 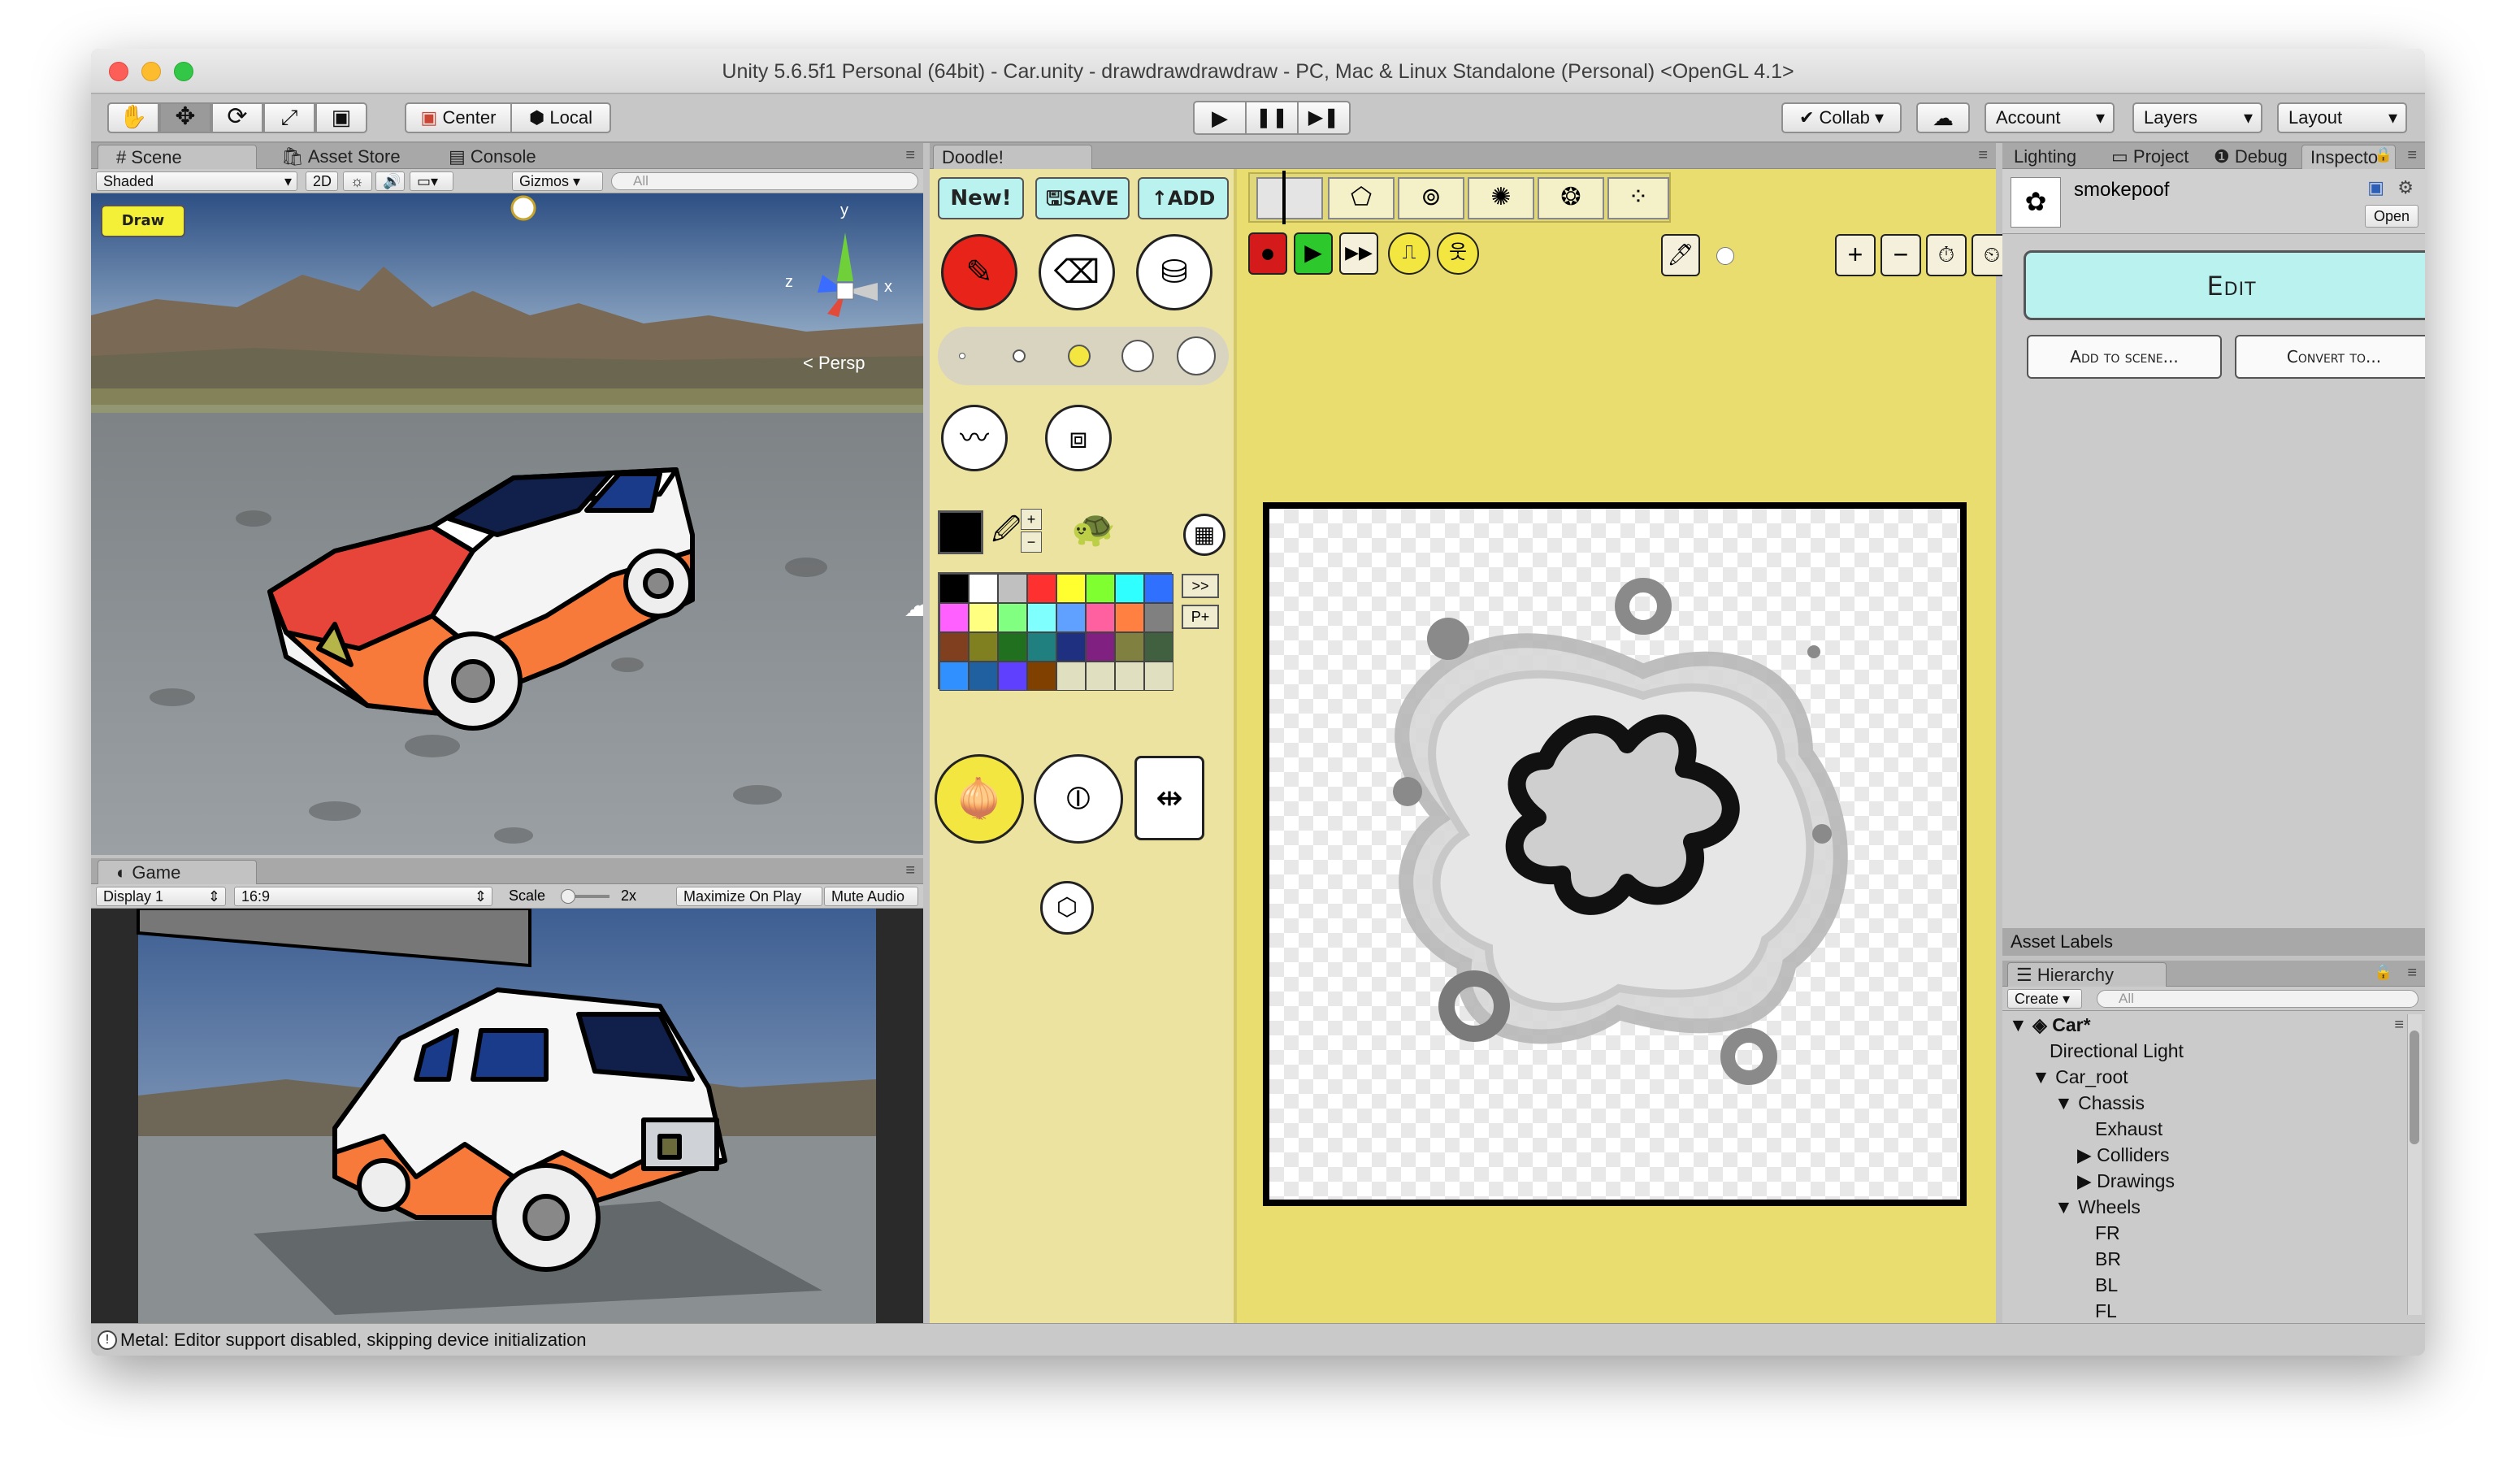 I want to click on current-color-swatch, so click(x=960, y=532).